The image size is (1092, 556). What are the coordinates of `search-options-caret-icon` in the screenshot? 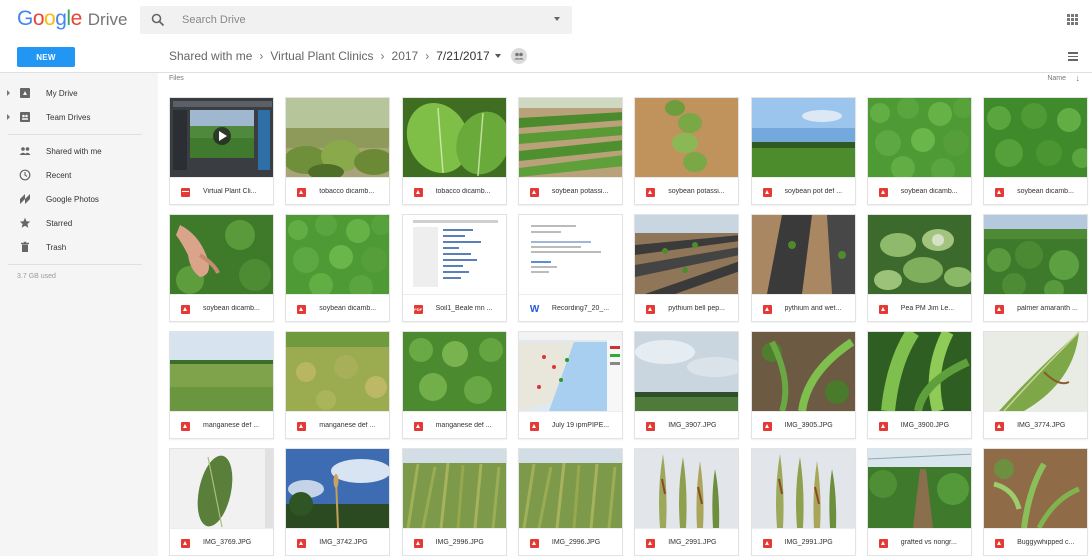 It's located at (557, 19).